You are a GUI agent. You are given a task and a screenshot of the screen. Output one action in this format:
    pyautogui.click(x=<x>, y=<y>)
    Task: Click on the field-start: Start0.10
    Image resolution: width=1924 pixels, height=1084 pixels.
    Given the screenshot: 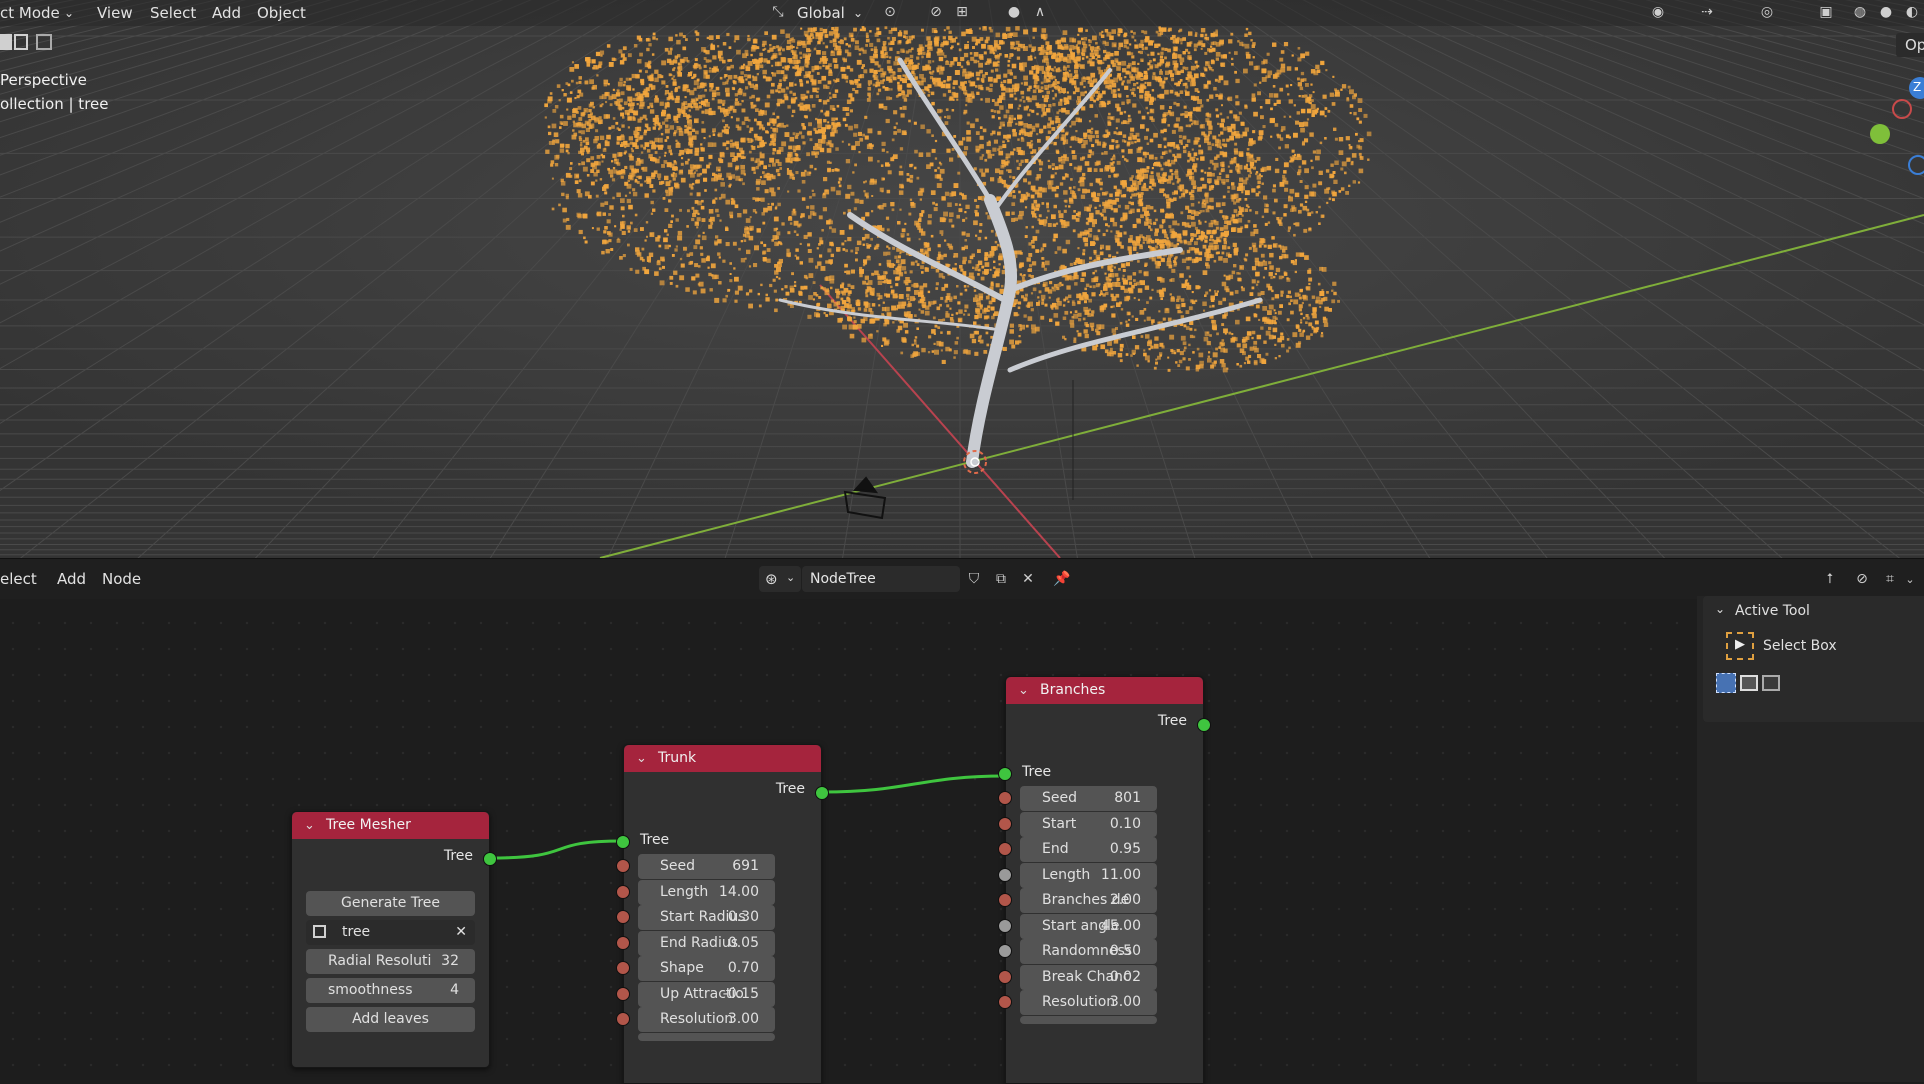 What is the action you would take?
    pyautogui.click(x=1088, y=824)
    